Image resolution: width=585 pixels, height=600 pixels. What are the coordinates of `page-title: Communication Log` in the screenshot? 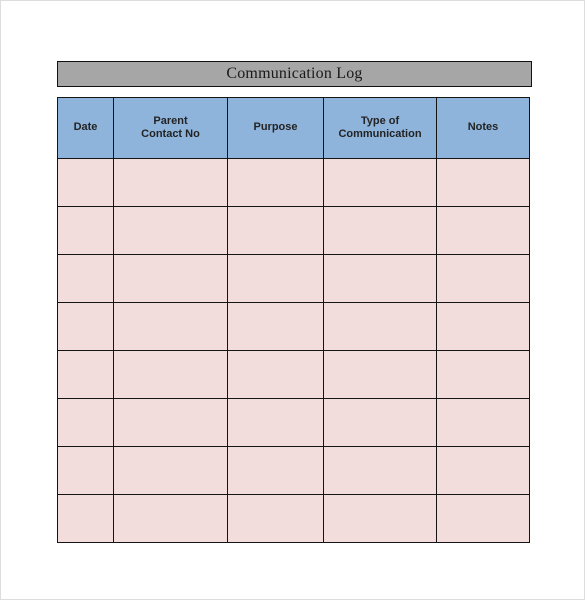 It's located at (294, 73).